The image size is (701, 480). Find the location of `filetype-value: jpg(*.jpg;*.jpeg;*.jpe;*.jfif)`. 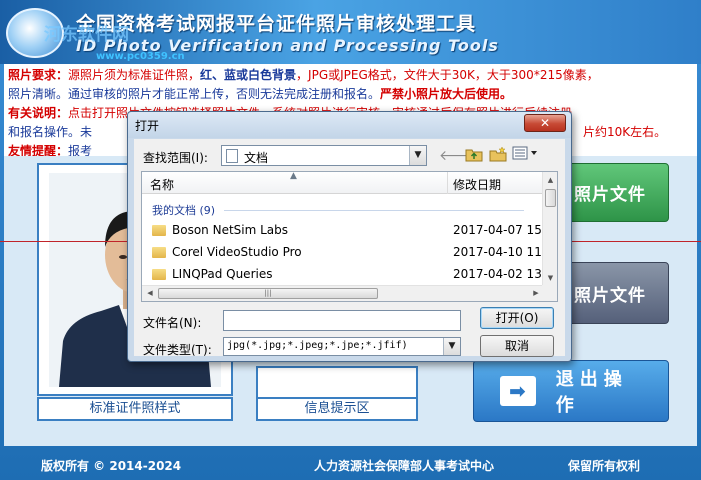

filetype-value: jpg(*.jpg;*.jpeg;*.jpe;*.jfif) is located at coordinates (317, 345).